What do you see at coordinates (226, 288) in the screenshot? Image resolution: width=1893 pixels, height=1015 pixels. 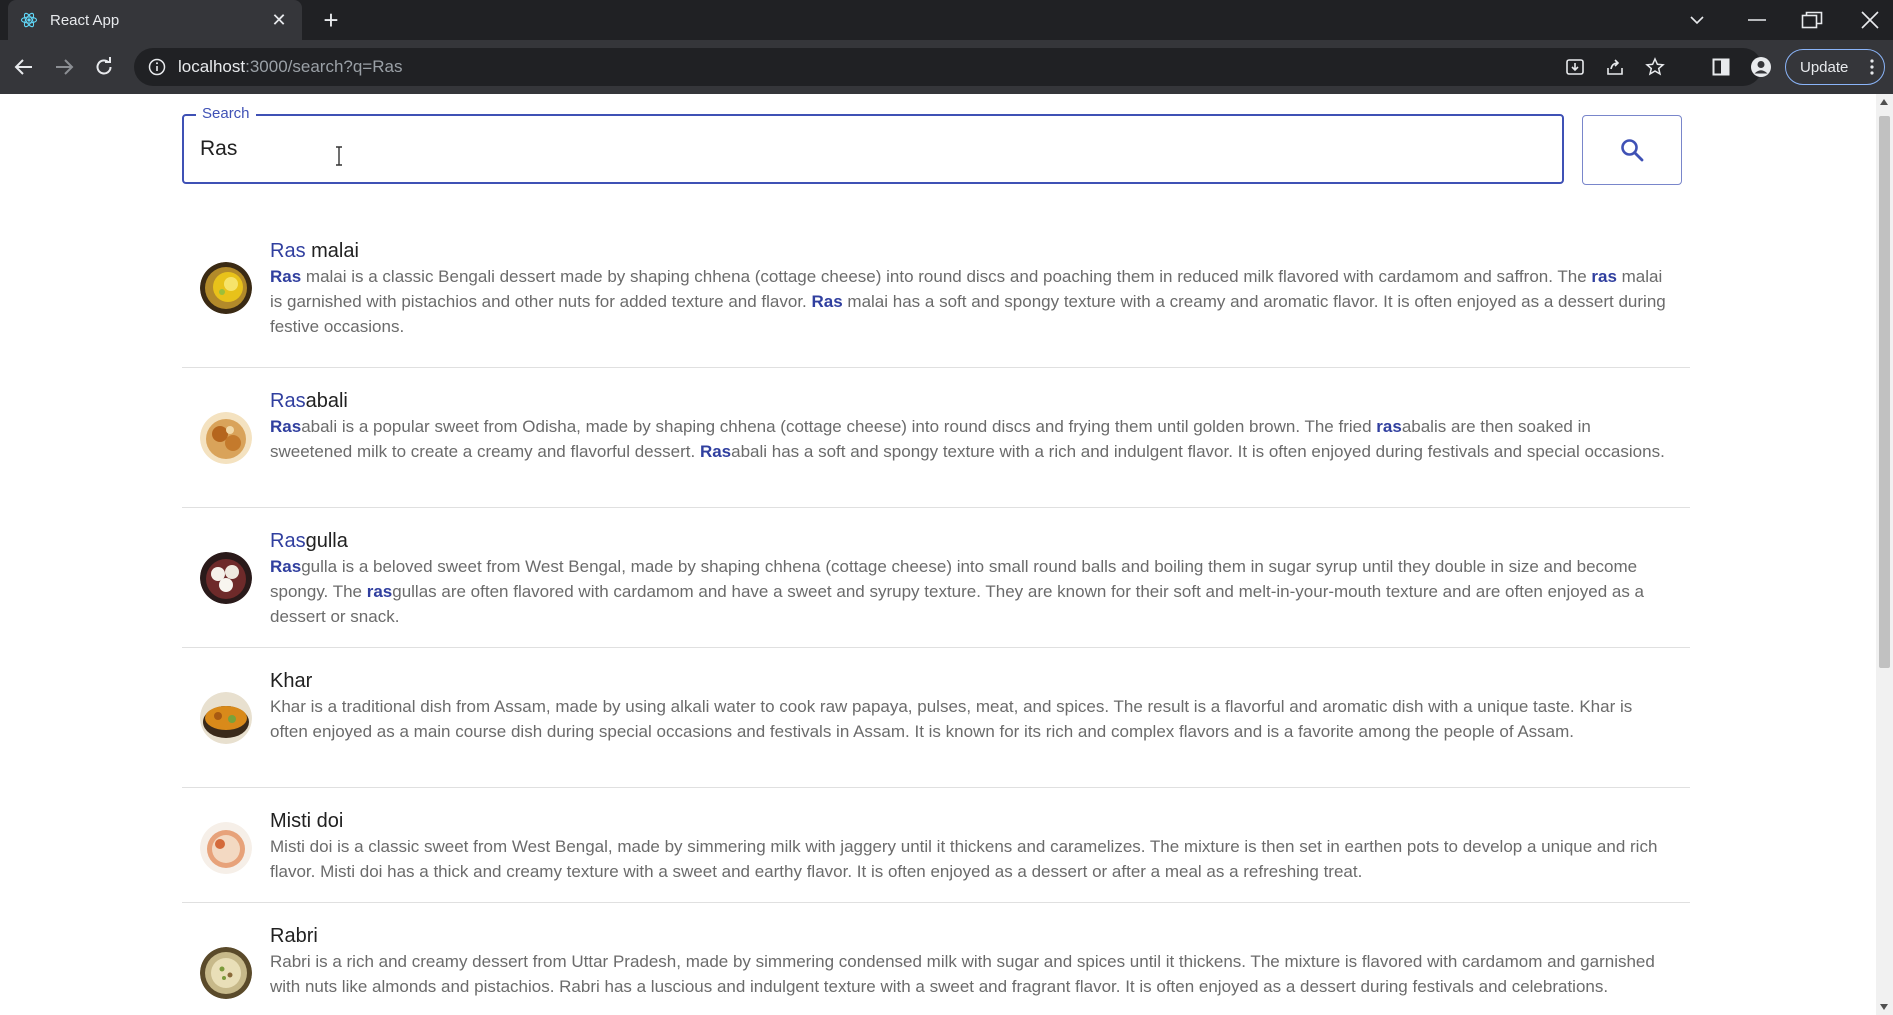 I see `ras-malai-image` at bounding box center [226, 288].